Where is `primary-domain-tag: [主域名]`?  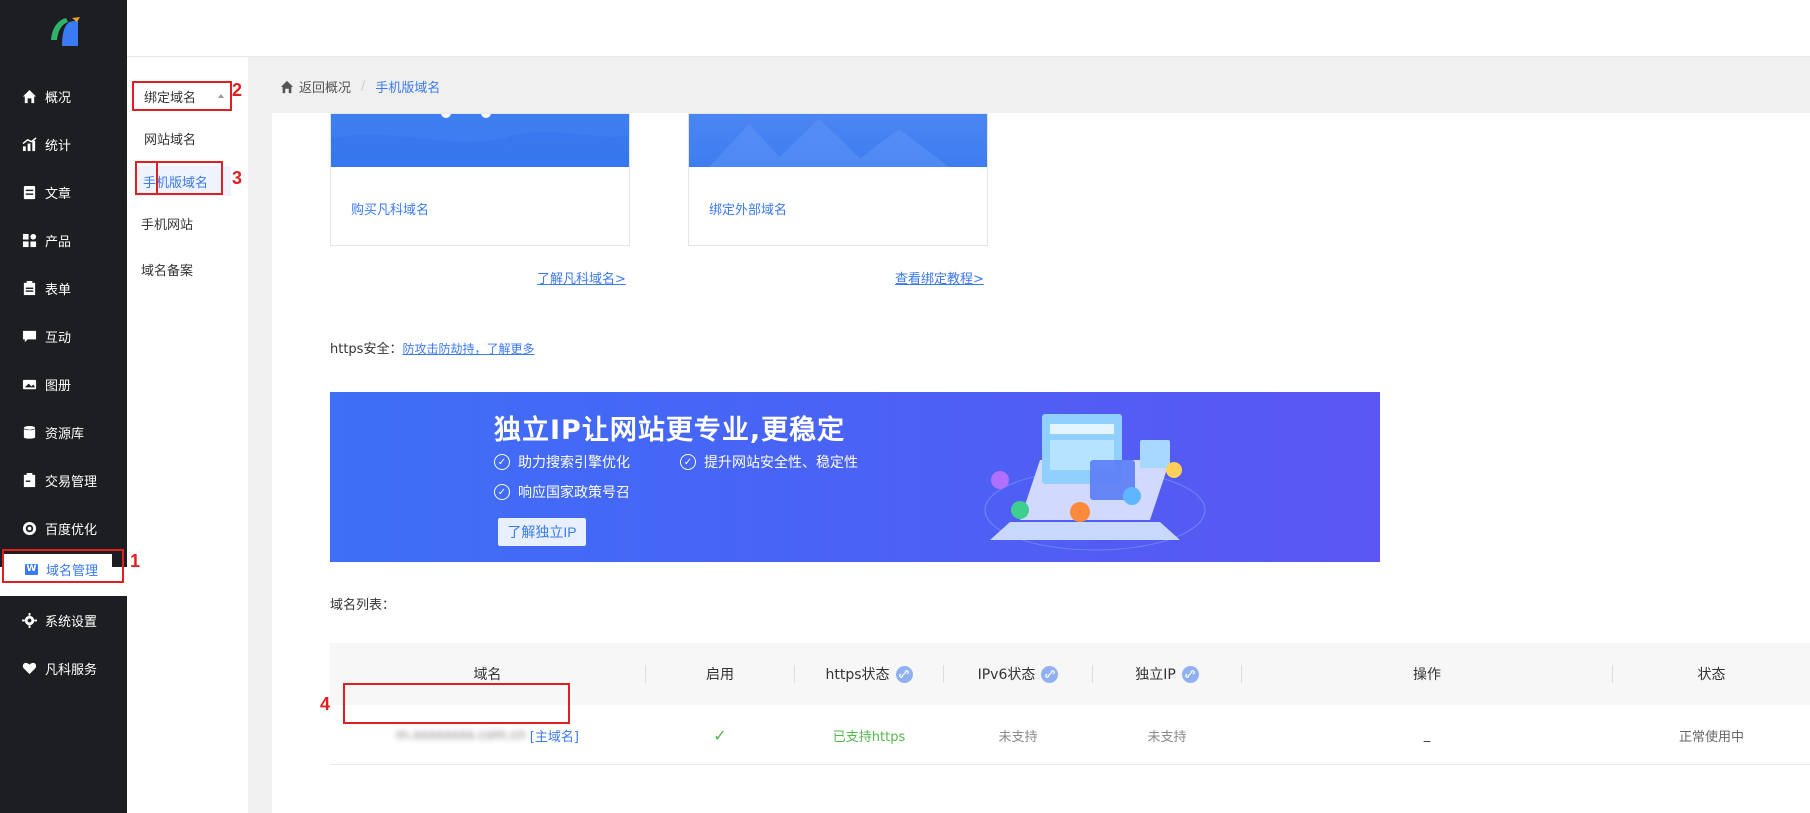
primary-domain-tag: [主域名] is located at coordinates (554, 737).